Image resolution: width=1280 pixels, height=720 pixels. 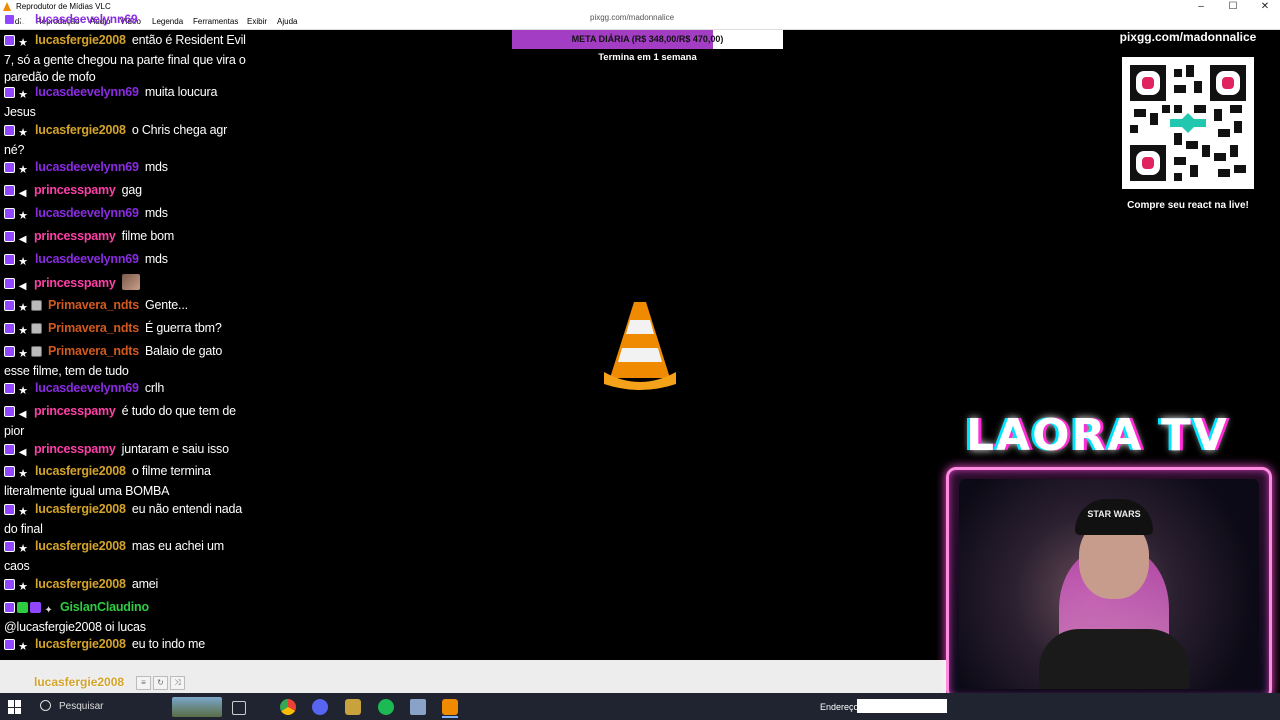 I want to click on chat-message: ◀ princesspamy é tudo do que tem de pior, so click(x=126, y=421).